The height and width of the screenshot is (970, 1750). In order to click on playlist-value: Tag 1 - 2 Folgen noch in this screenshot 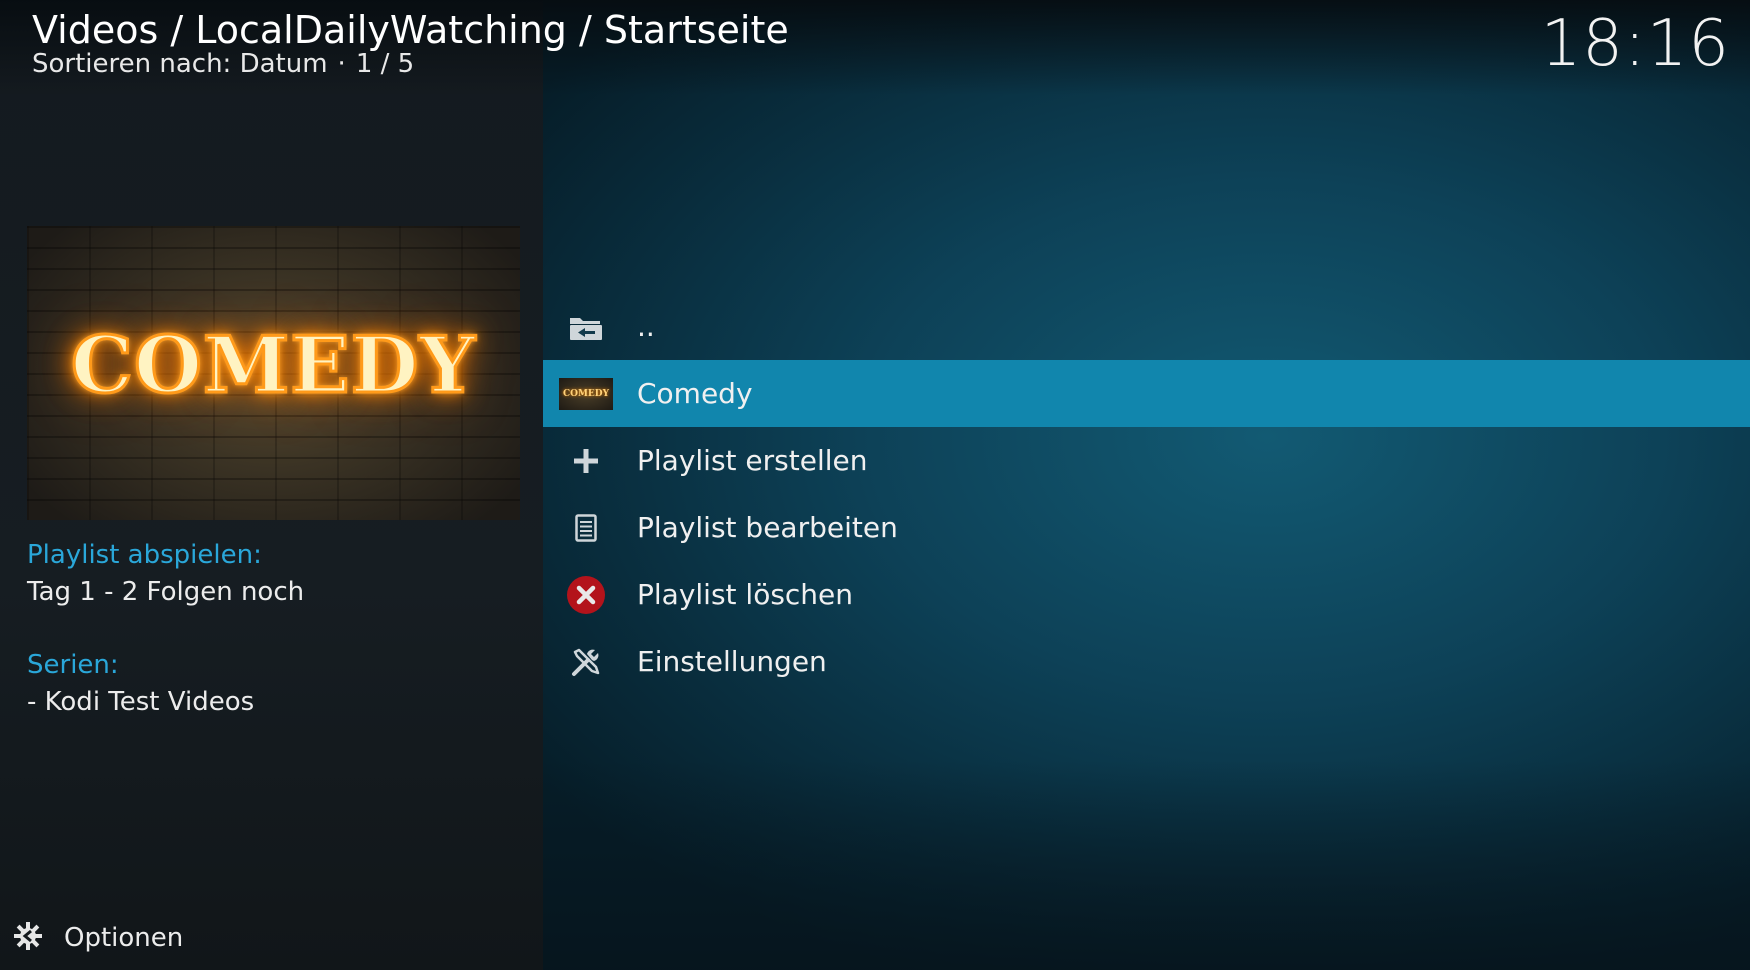, I will do `click(166, 592)`.